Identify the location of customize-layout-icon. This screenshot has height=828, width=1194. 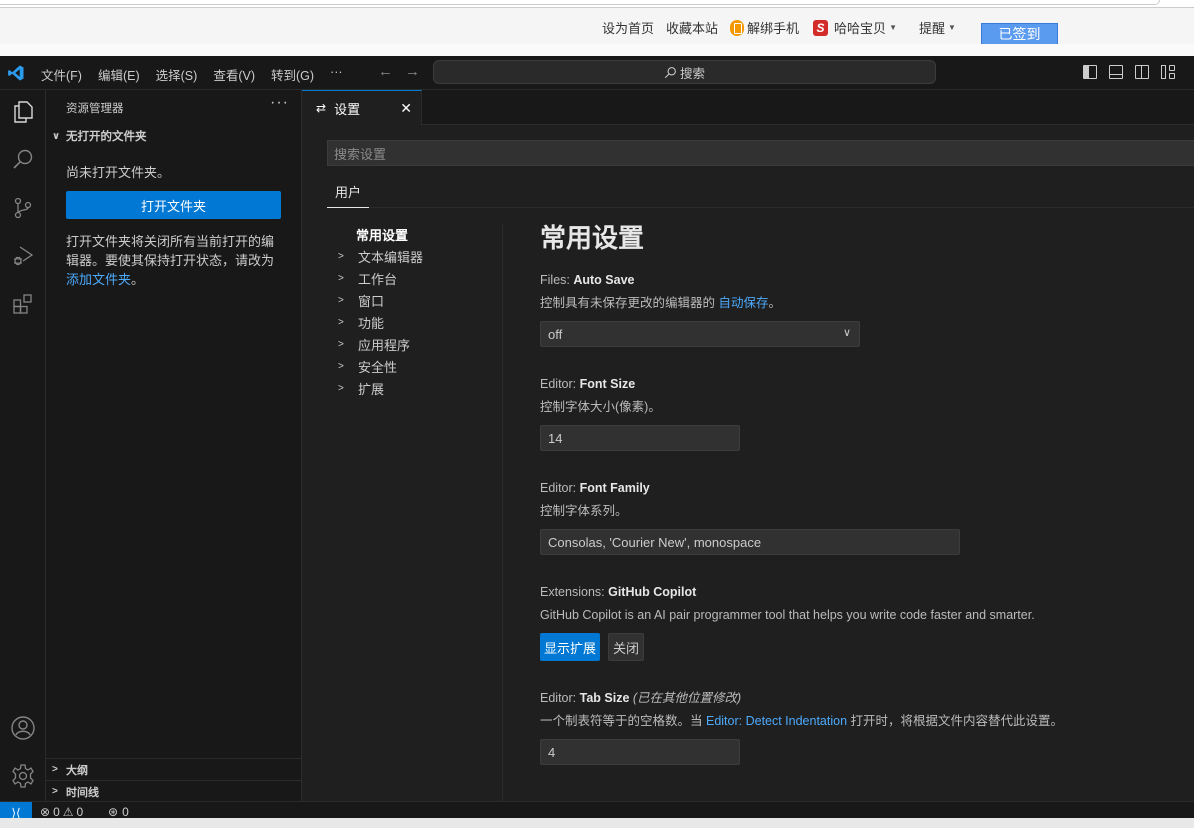
(1168, 72).